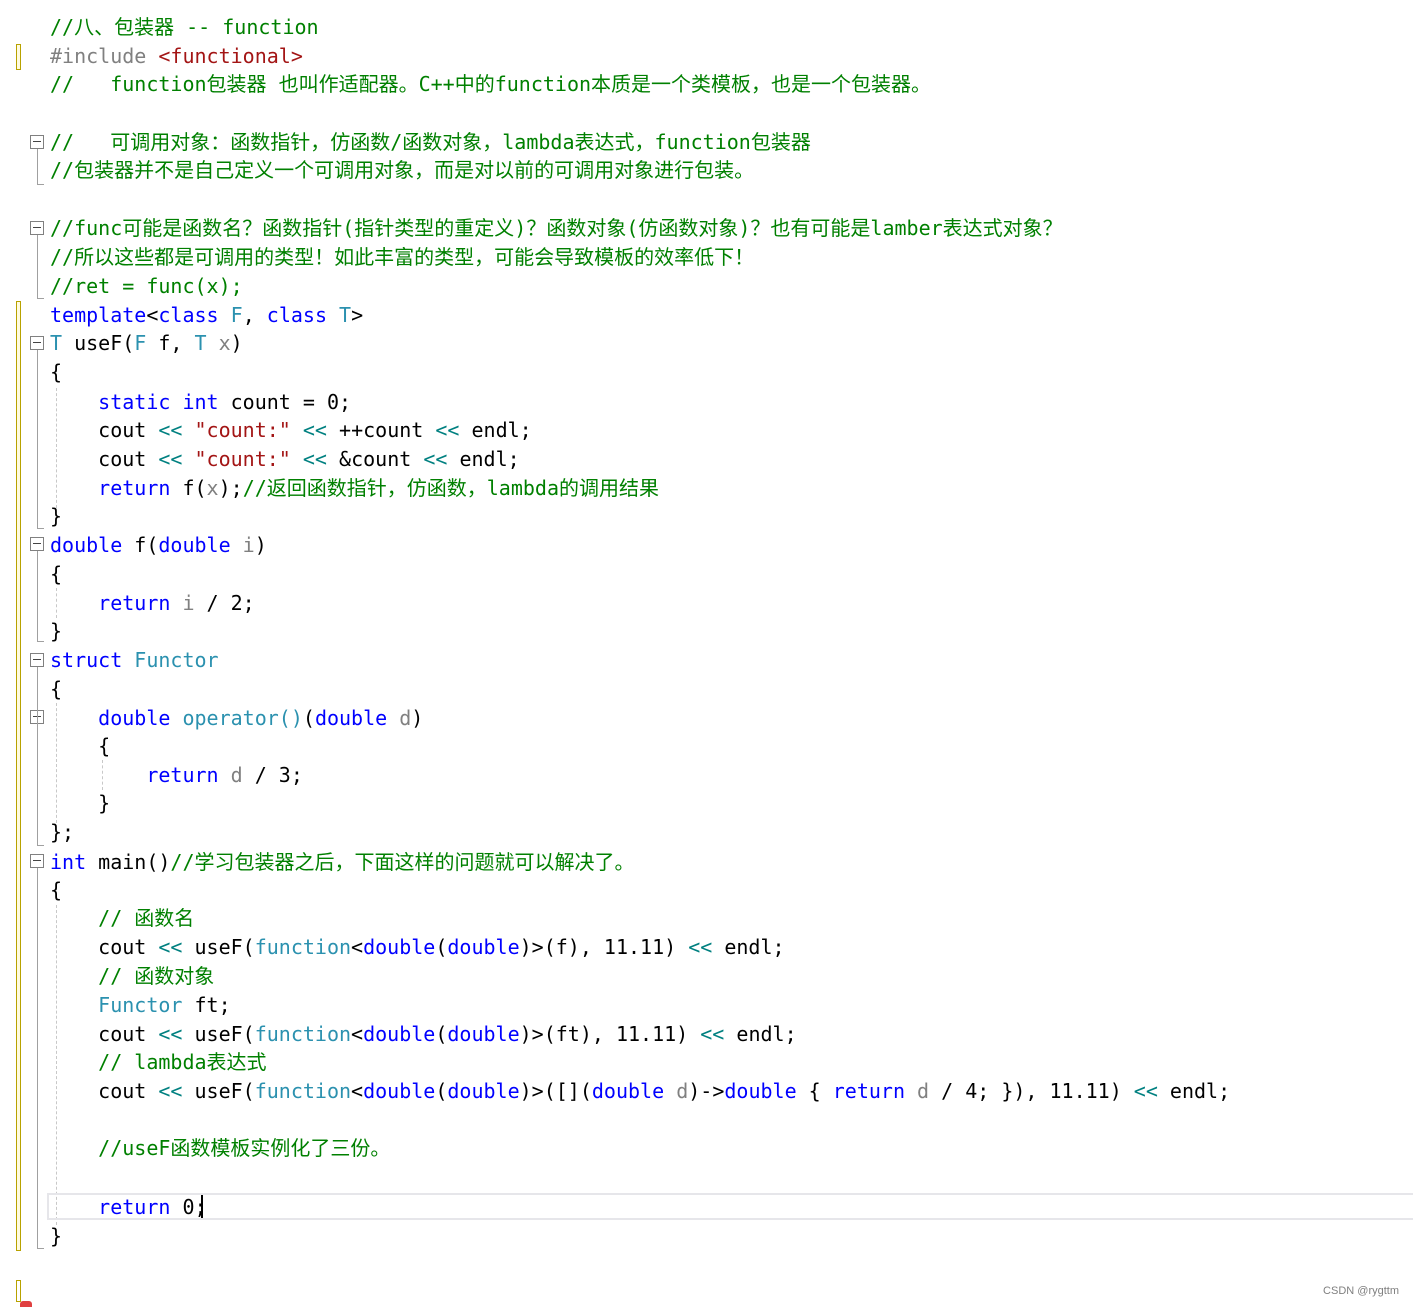 Image resolution: width=1413 pixels, height=1307 pixels. Describe the element at coordinates (158, 1062) in the screenshot. I see `code-line: // lambda表达式` at that location.